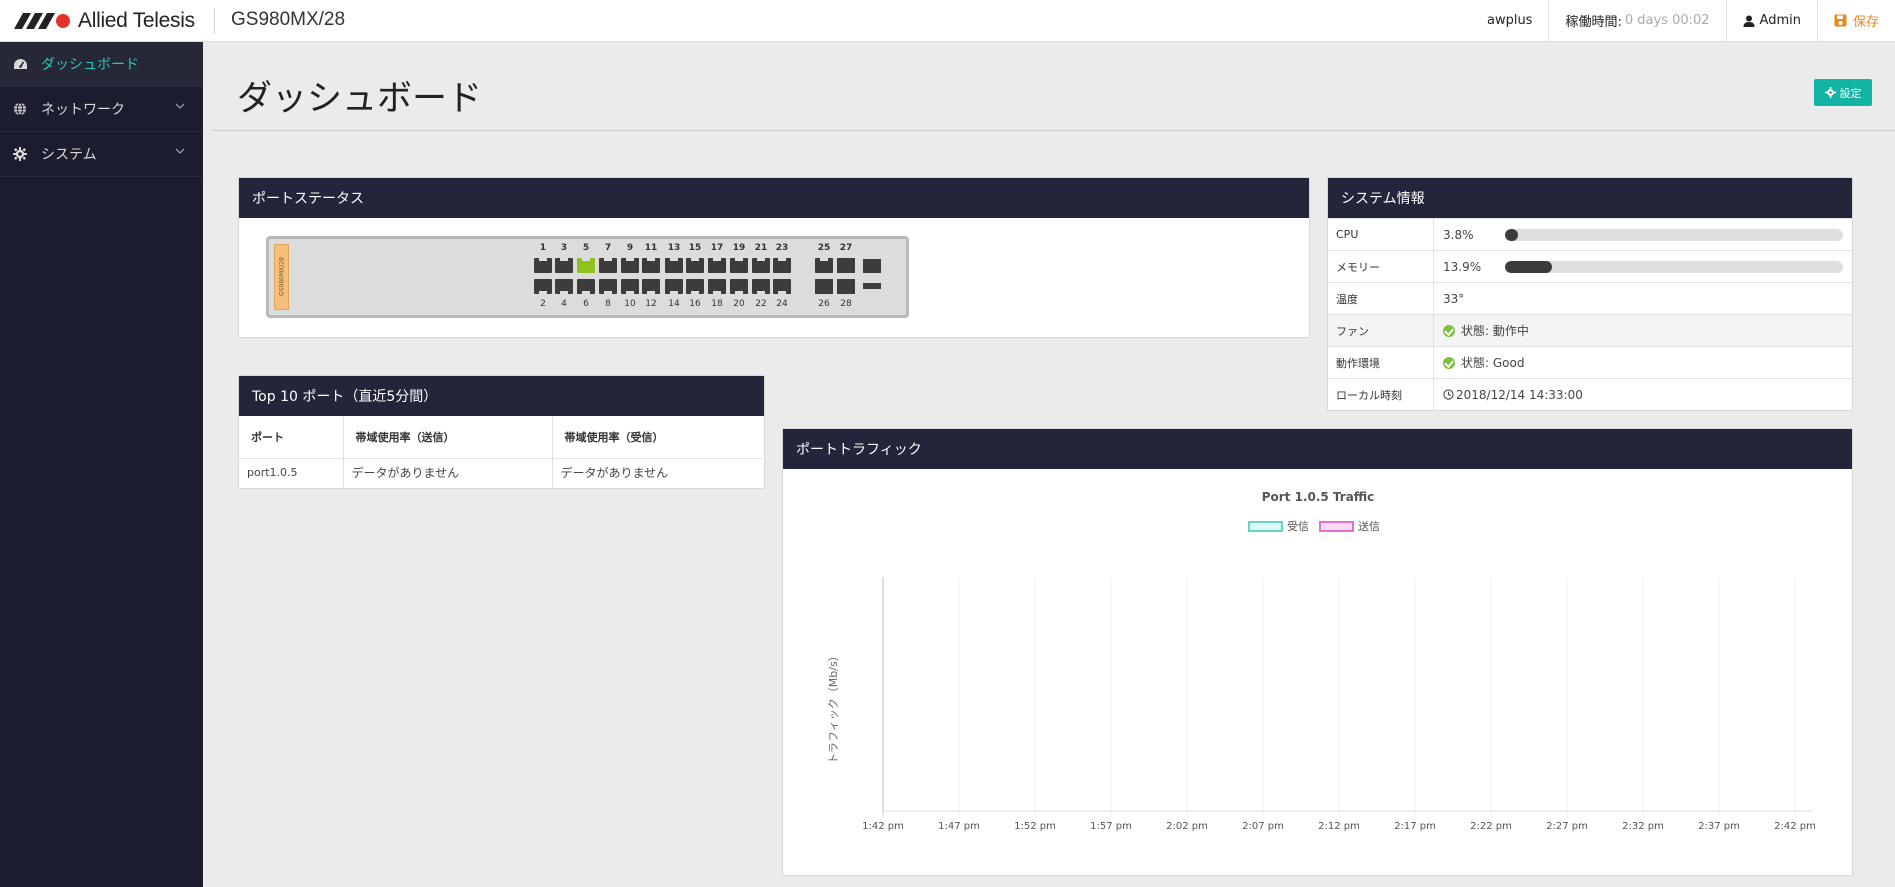 The image size is (1895, 887). Describe the element at coordinates (1511, 235) in the screenshot. I see `usage-bar-fill` at that location.